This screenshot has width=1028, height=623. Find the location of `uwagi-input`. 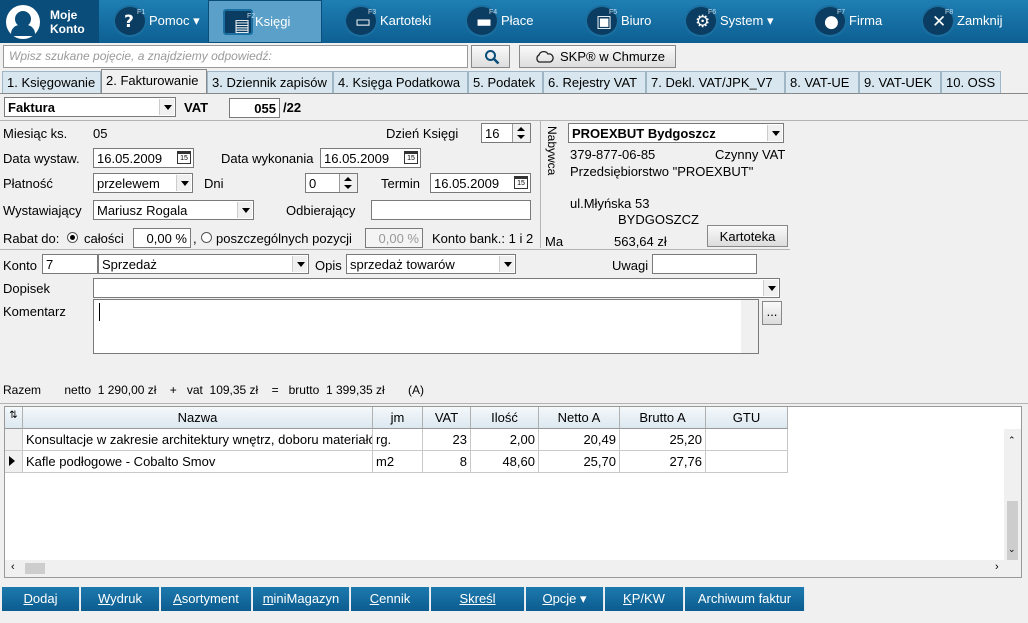

uwagi-input is located at coordinates (704, 264).